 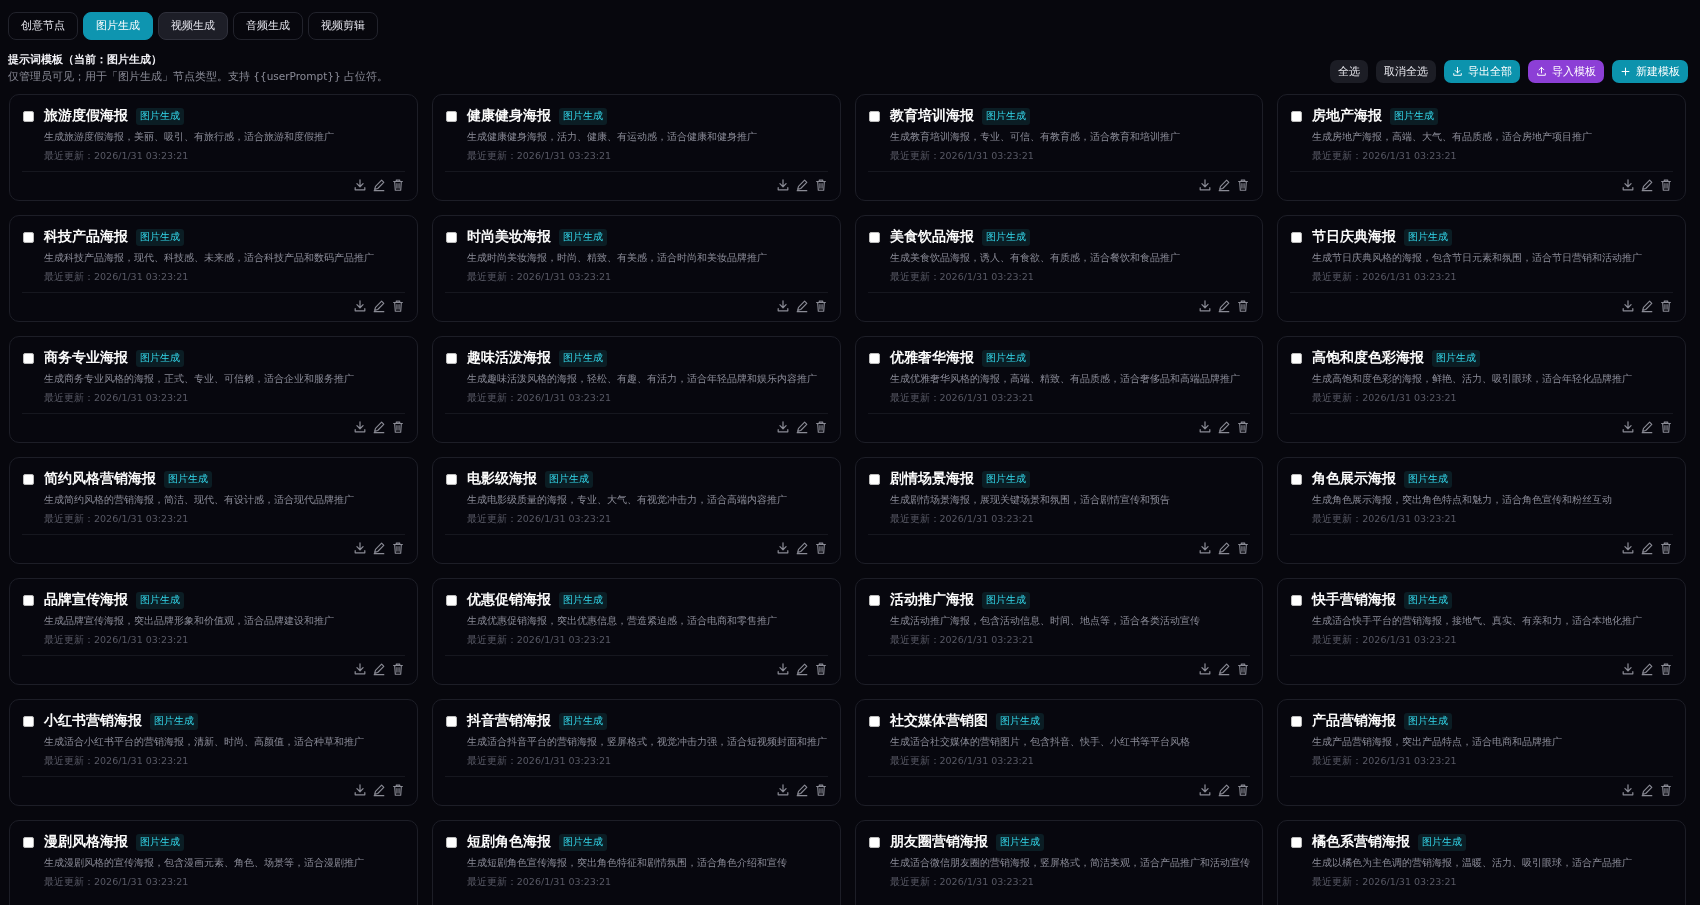 What do you see at coordinates (1482, 71) in the screenshot?
I see `action-button: 导出全部` at bounding box center [1482, 71].